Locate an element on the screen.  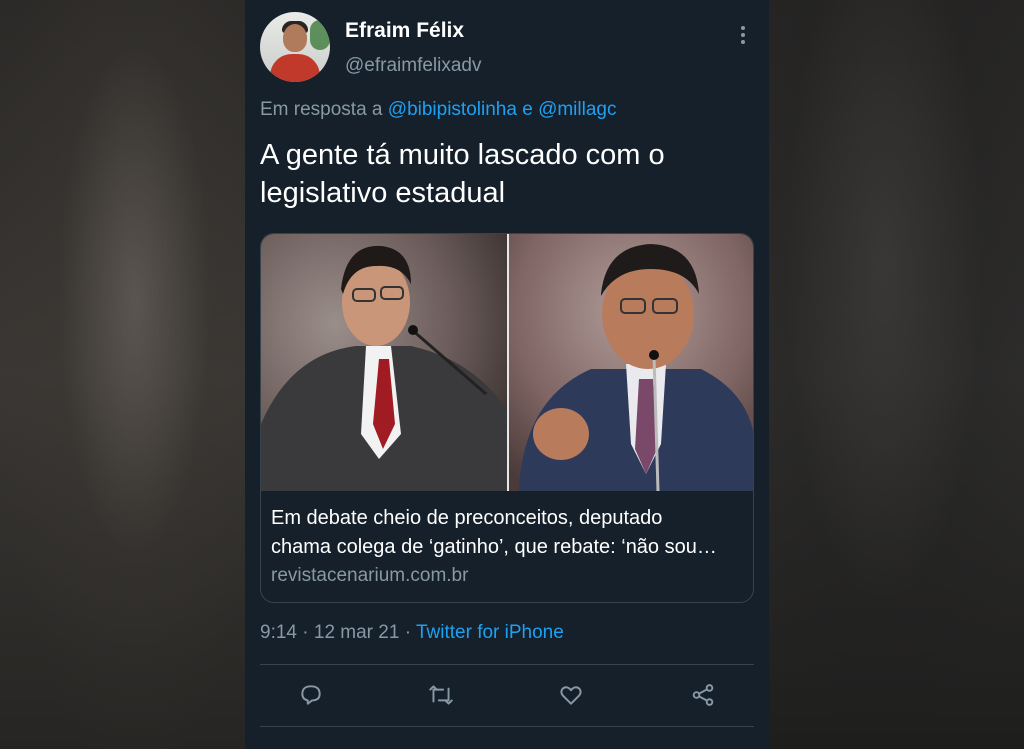
reply-mention-bibipistolinha: @bibipistolinha is located at coordinates (452, 109).